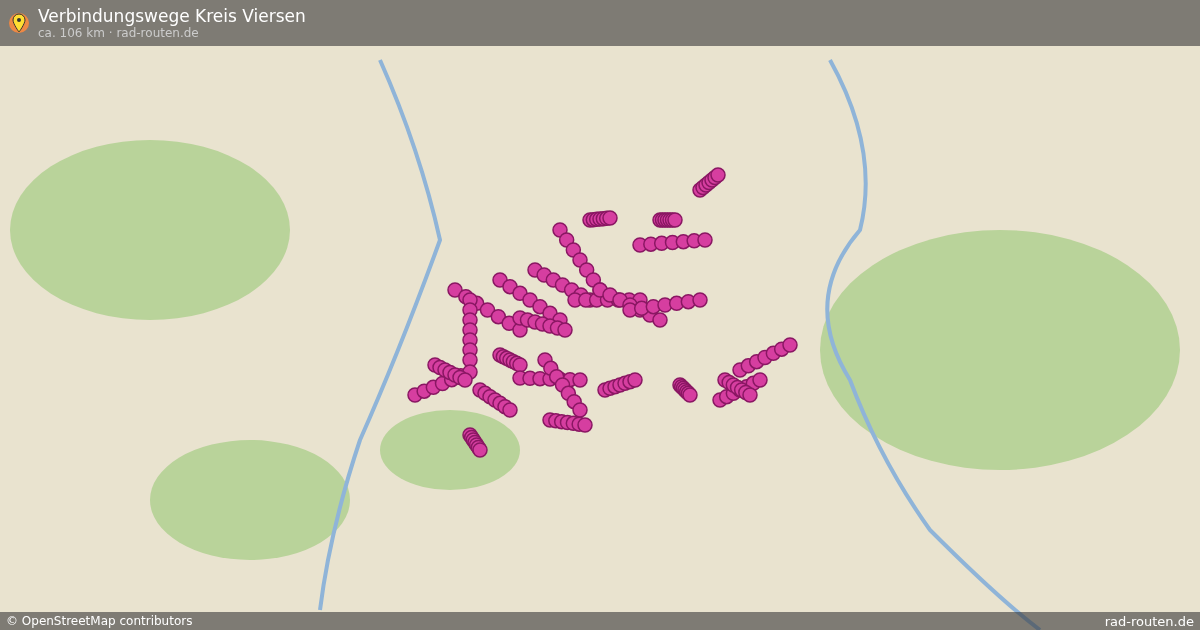 This screenshot has width=1200, height=630. Describe the element at coordinates (99, 621) in the screenshot. I see `map-attribution: © OpenStreetMap contributors` at that location.